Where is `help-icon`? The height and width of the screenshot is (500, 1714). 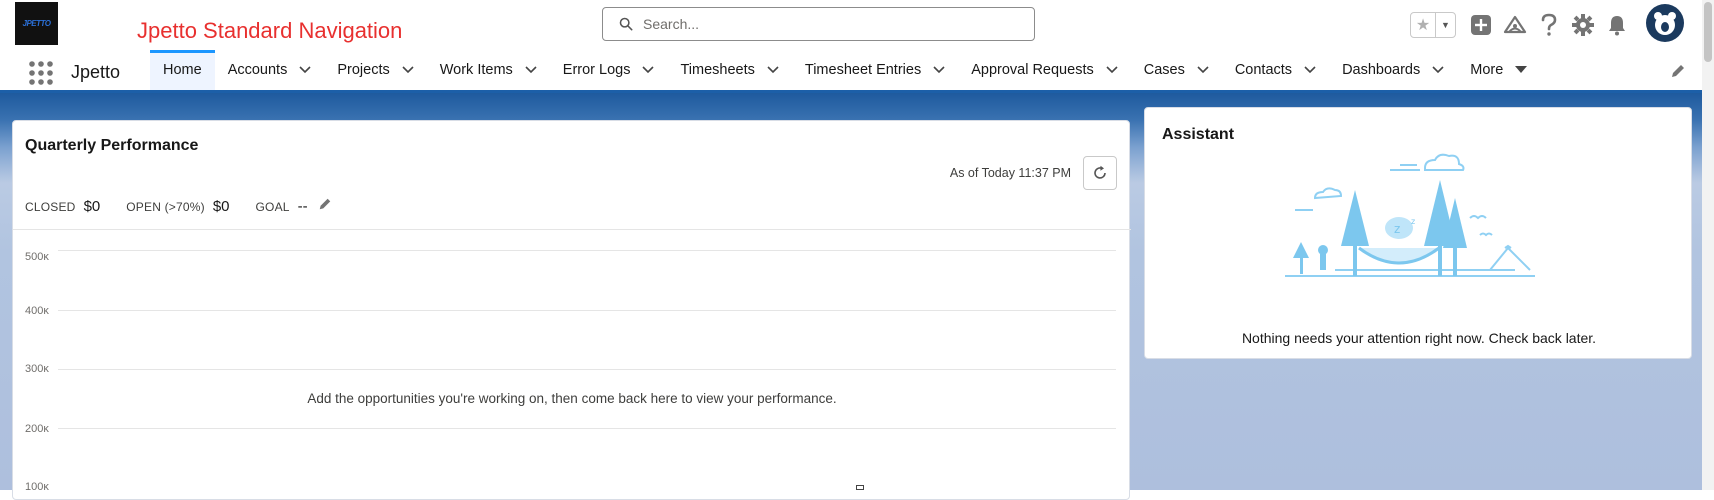 help-icon is located at coordinates (1549, 25).